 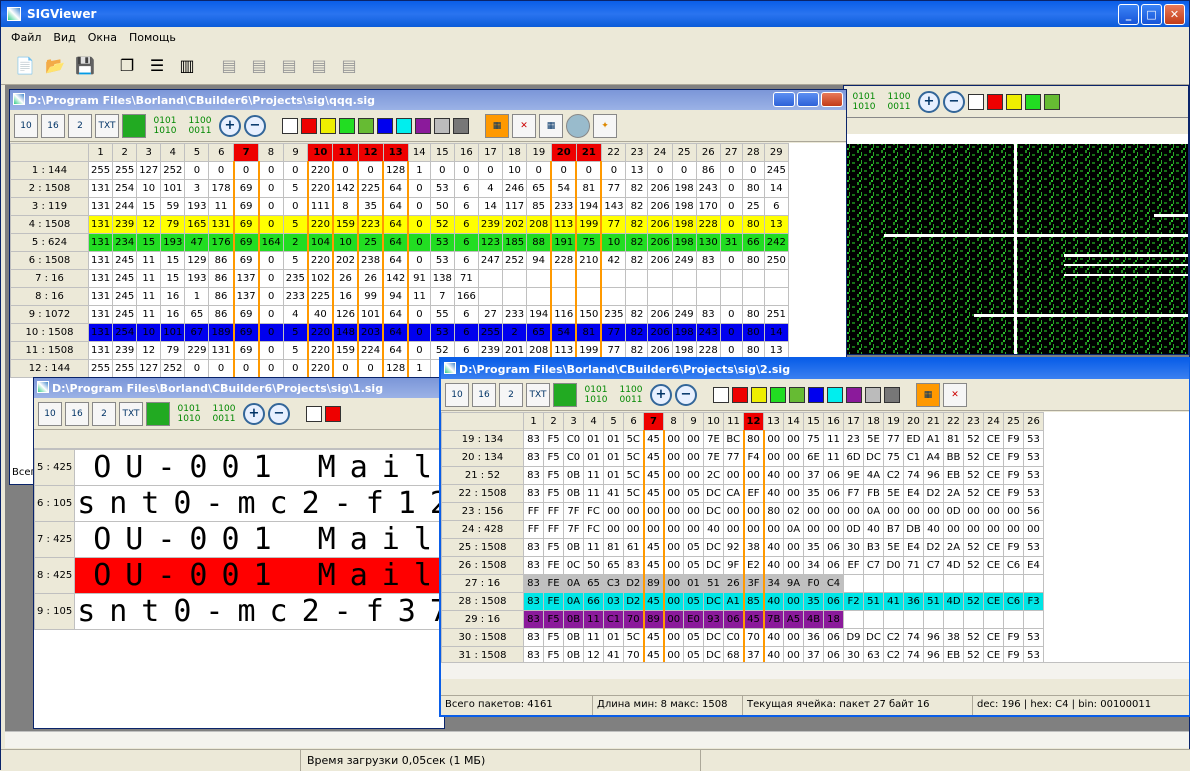 I want to click on data-cell: 53, so click(x=1033, y=547).